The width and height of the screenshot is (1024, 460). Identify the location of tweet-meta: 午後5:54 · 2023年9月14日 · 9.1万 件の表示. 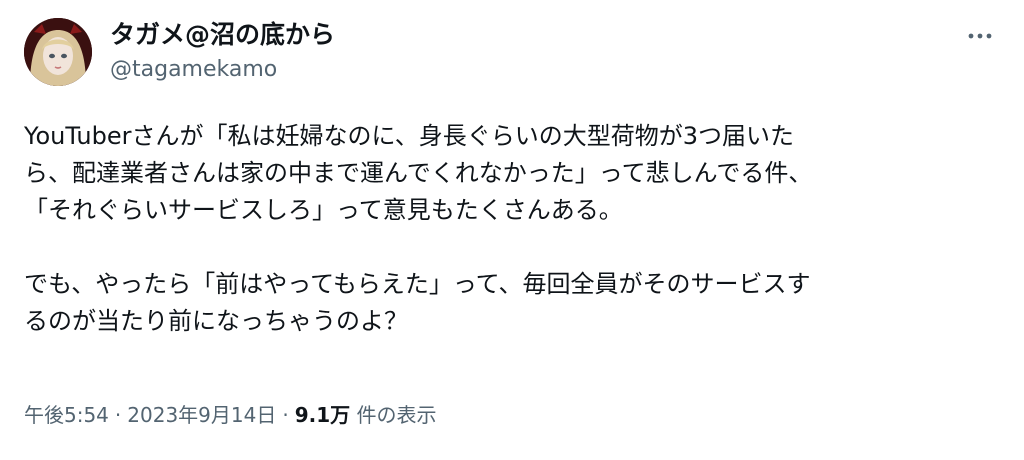
(230, 415).